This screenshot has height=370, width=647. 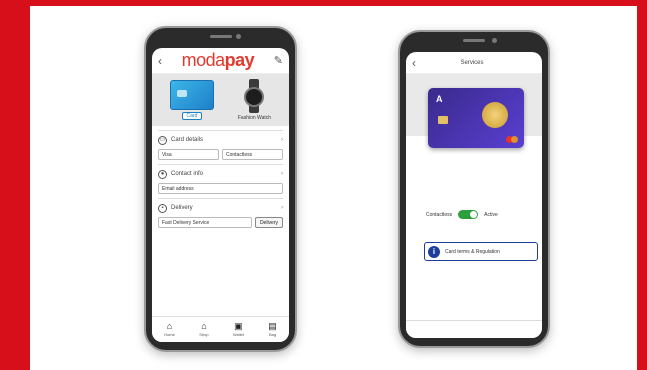 I want to click on product-watch-option: Fashion Watch, so click(x=254, y=100).